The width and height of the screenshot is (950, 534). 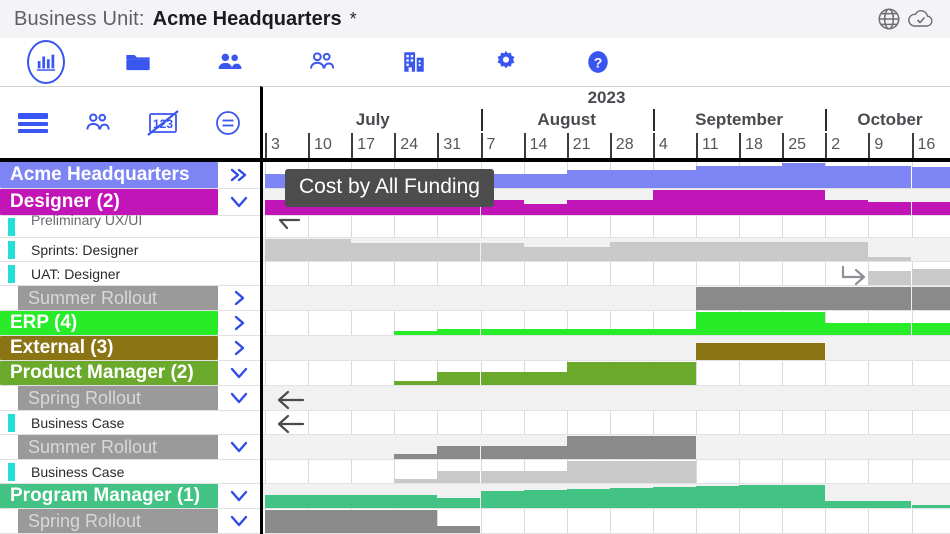 I want to click on toggle-equals-button, so click(x=227, y=123).